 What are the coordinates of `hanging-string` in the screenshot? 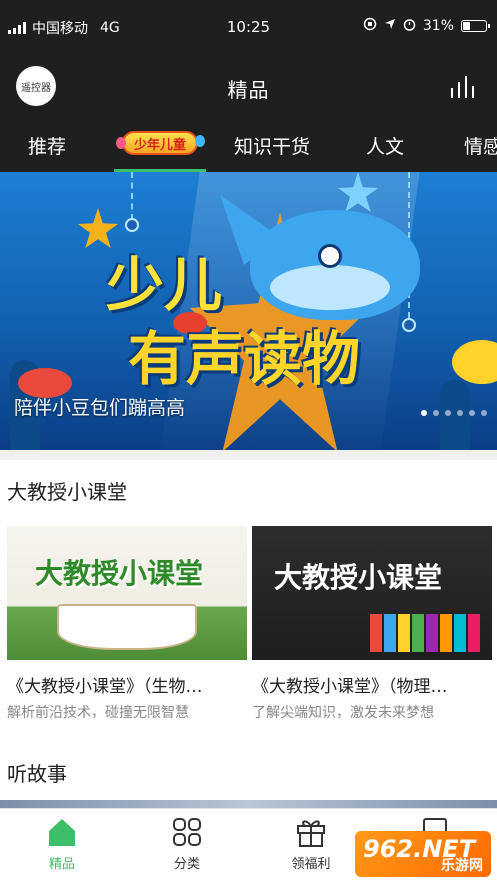 It's located at (132, 196).